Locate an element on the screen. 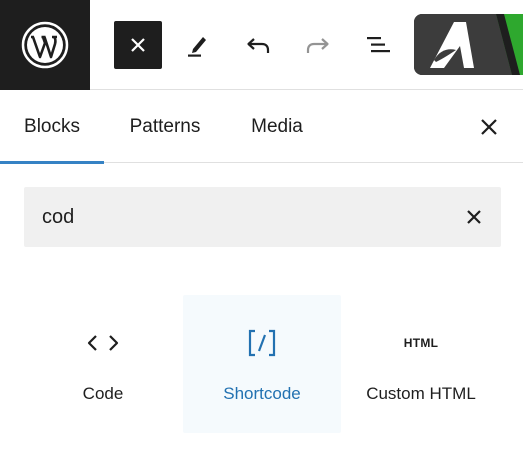  undo-button is located at coordinates (258, 45).